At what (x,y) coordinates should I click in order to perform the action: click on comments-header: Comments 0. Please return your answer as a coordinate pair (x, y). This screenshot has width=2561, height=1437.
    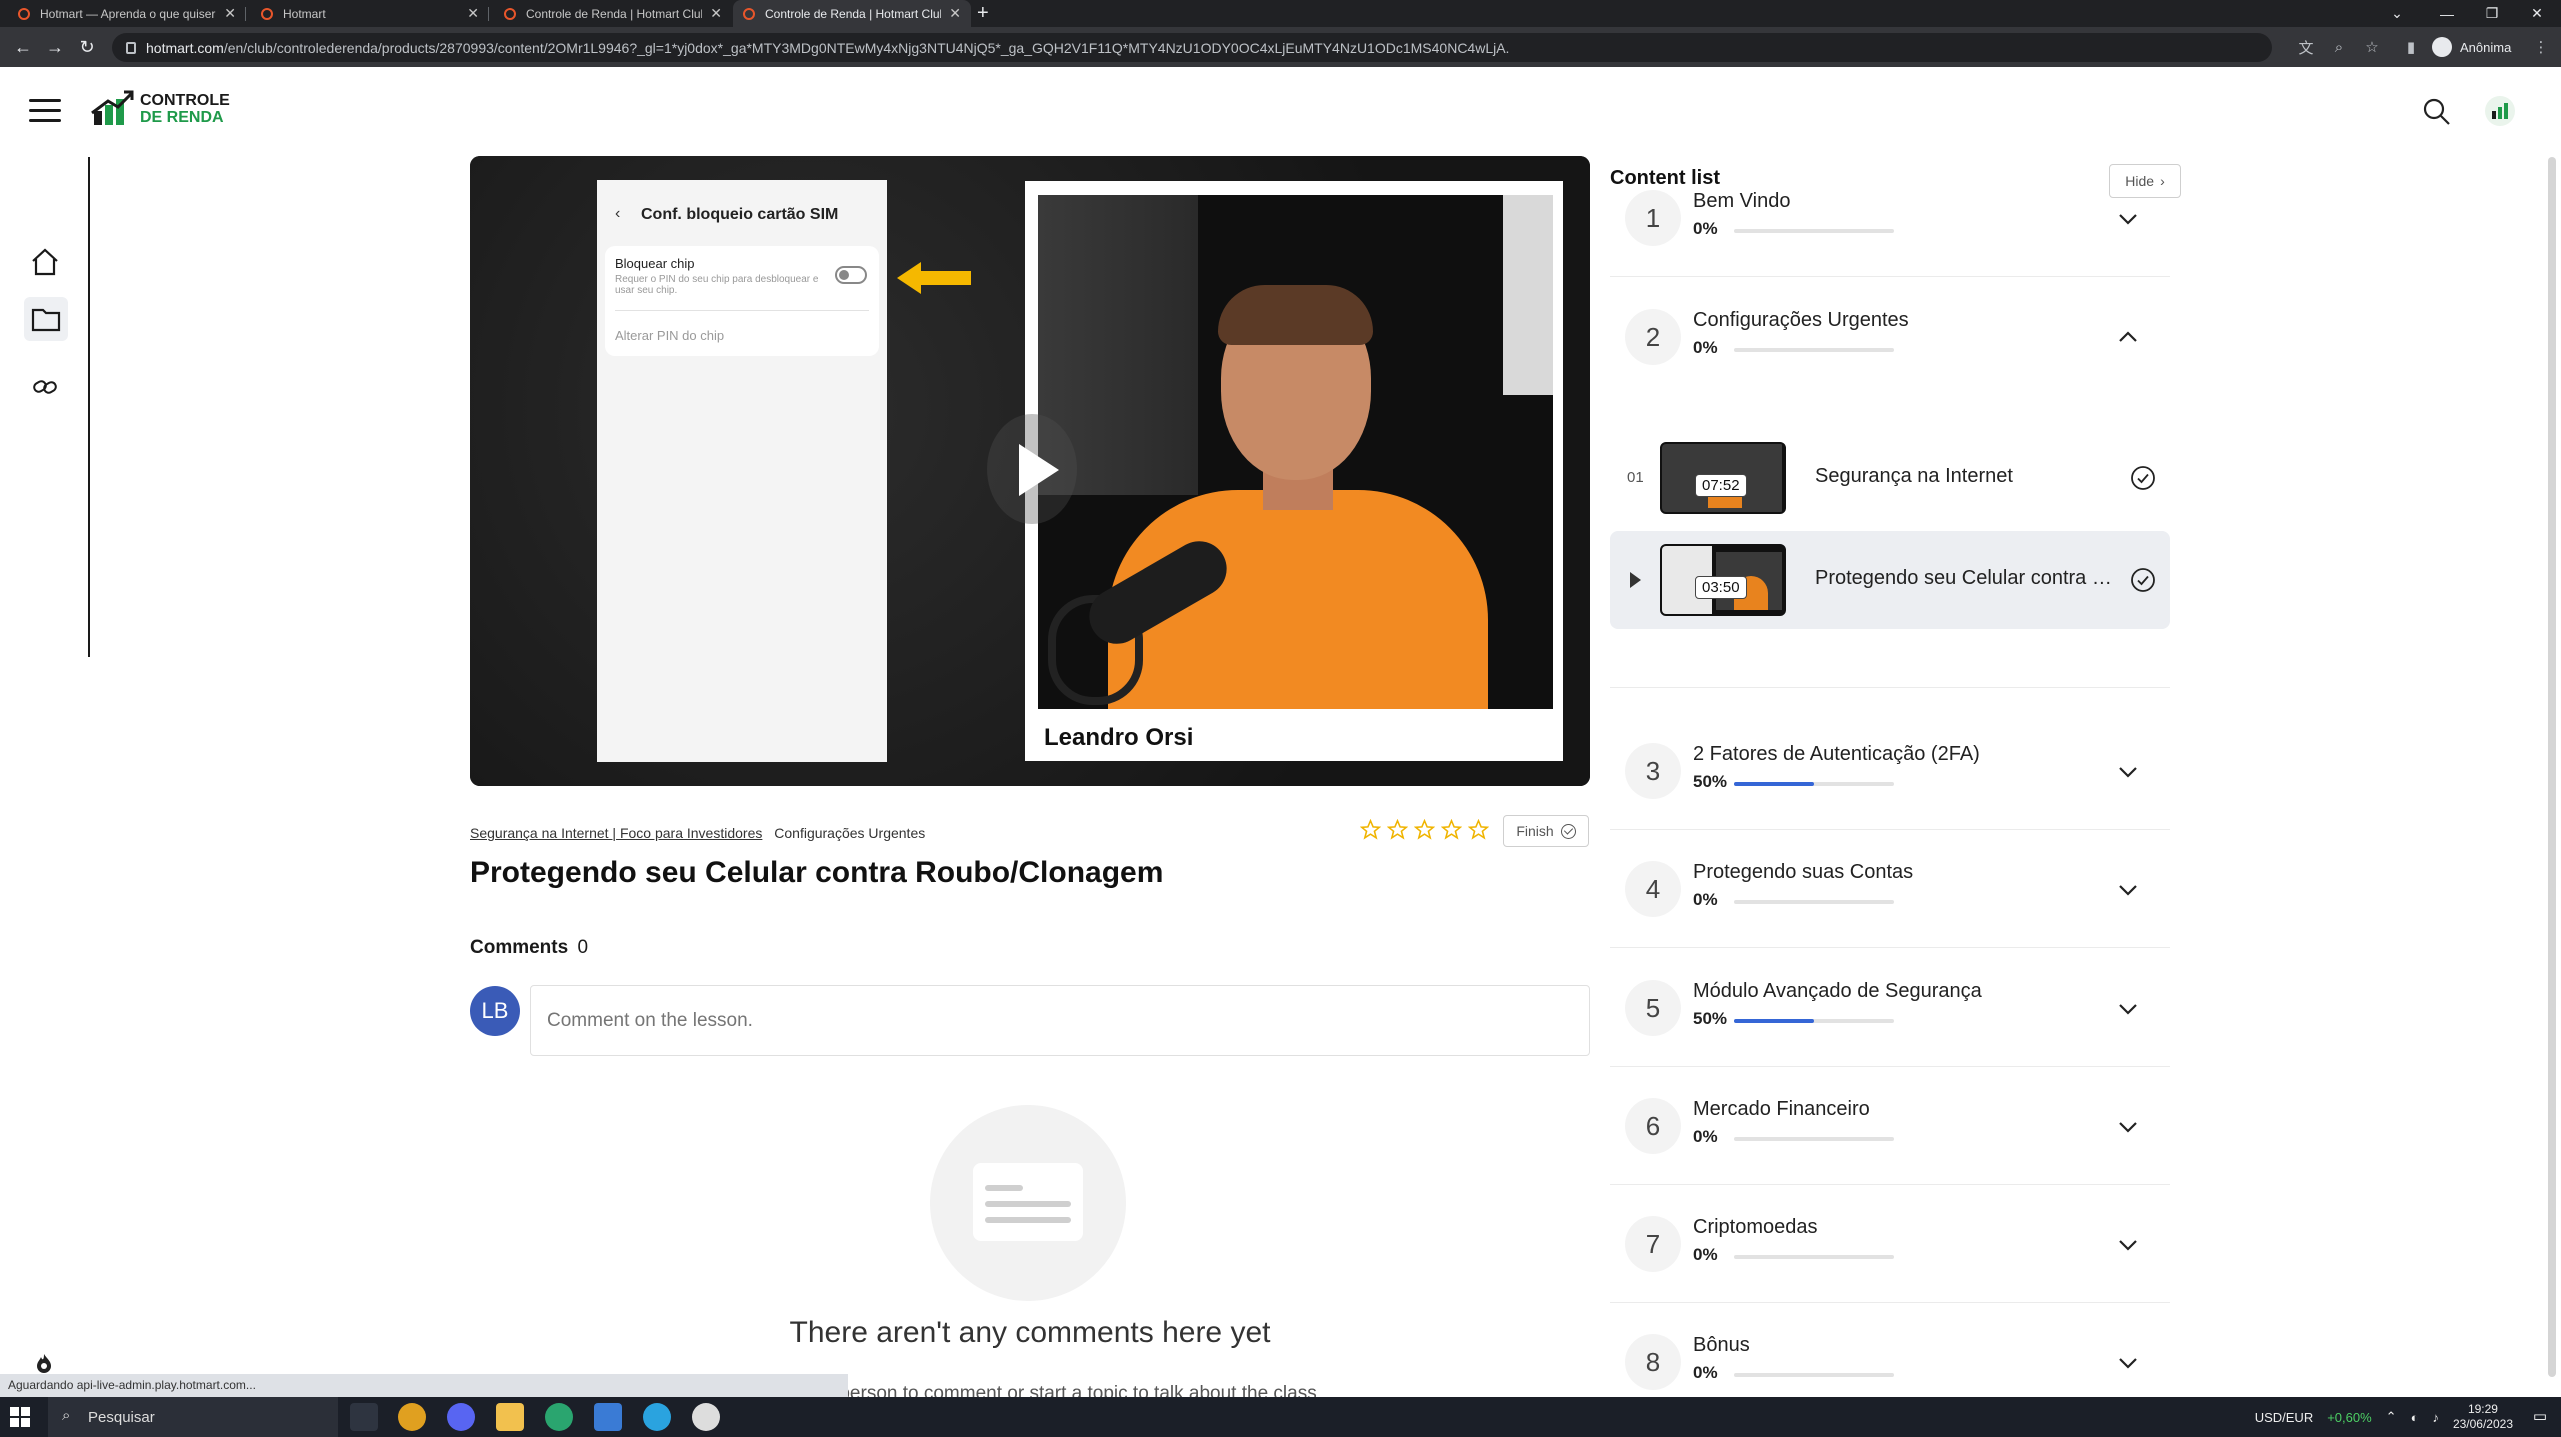
    Looking at the image, I should click on (529, 948).